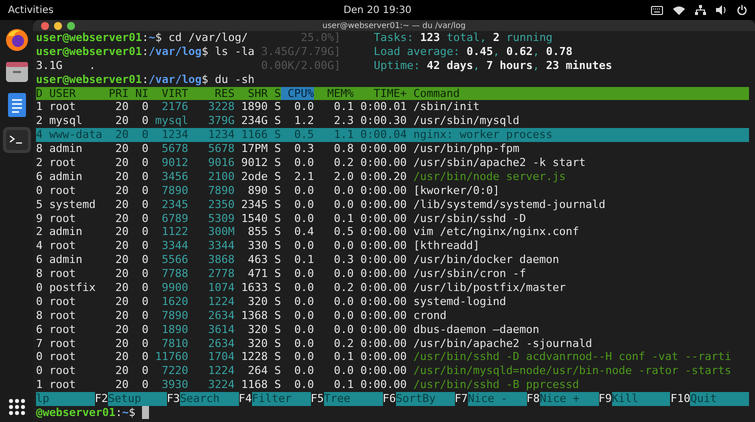 This screenshot has width=755, height=422. I want to click on process-row: 2 root 20 0 9012 9016 9012 S 0.0 0.2 0:00.00 /usr/sbin/apache2 -k start, so click(395, 163).